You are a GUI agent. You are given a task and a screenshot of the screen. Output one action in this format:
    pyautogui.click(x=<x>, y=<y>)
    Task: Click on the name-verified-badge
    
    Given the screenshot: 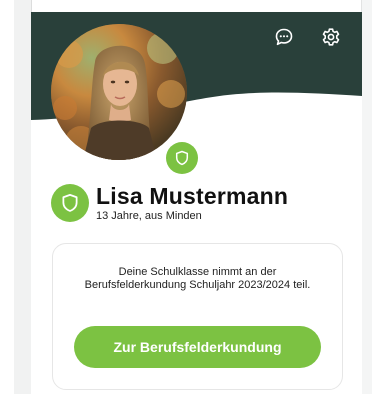 What is the action you would take?
    pyautogui.click(x=70, y=203)
    